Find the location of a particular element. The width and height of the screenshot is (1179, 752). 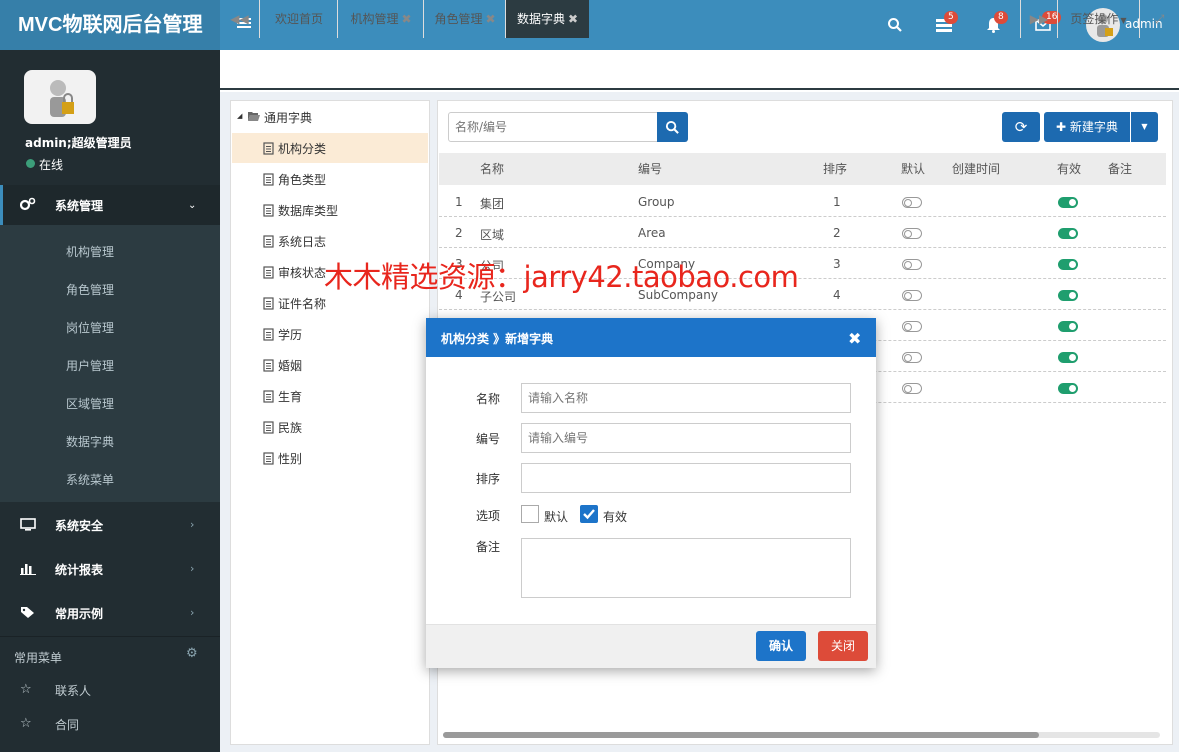

cell-sort: 1 is located at coordinates (837, 202).